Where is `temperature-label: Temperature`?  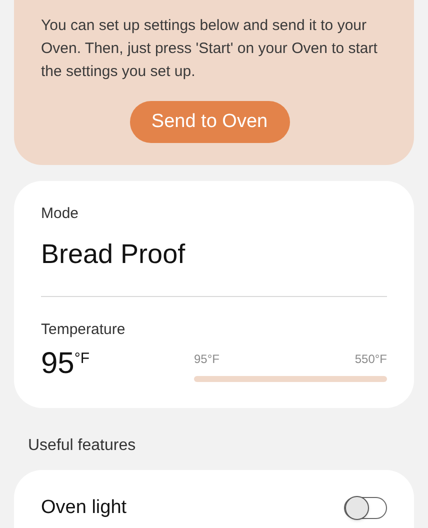
temperature-label: Temperature is located at coordinates (83, 330).